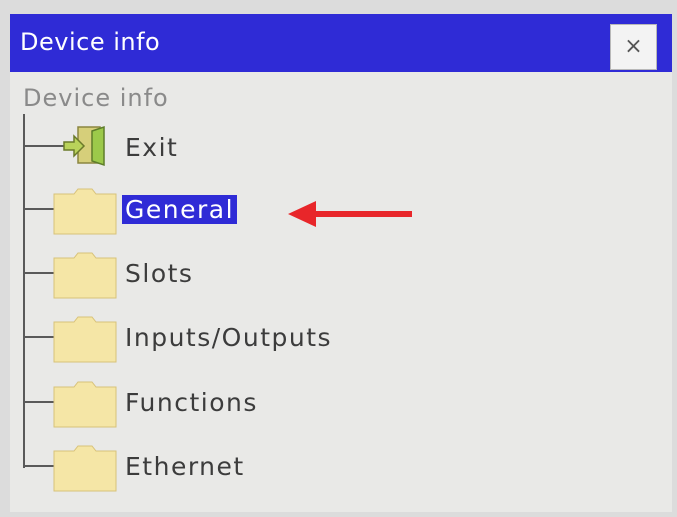 The height and width of the screenshot is (517, 677). Describe the element at coordinates (90, 42) in the screenshot. I see `window-title: Device info` at that location.